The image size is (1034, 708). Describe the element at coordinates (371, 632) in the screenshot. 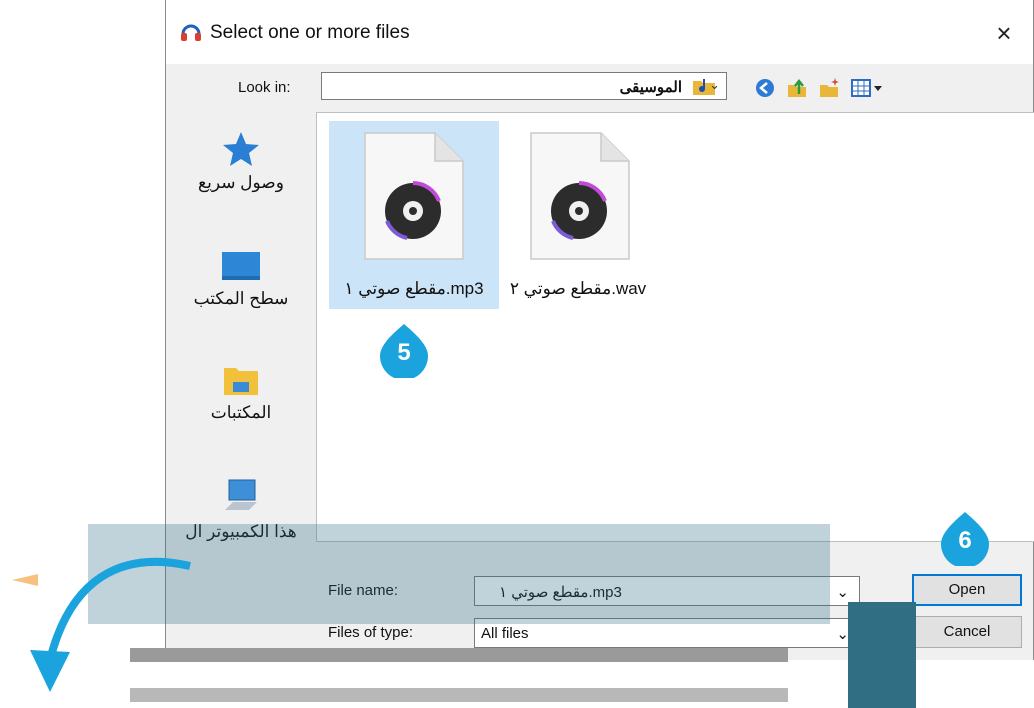

I see `file-type-label: Files of type:` at that location.